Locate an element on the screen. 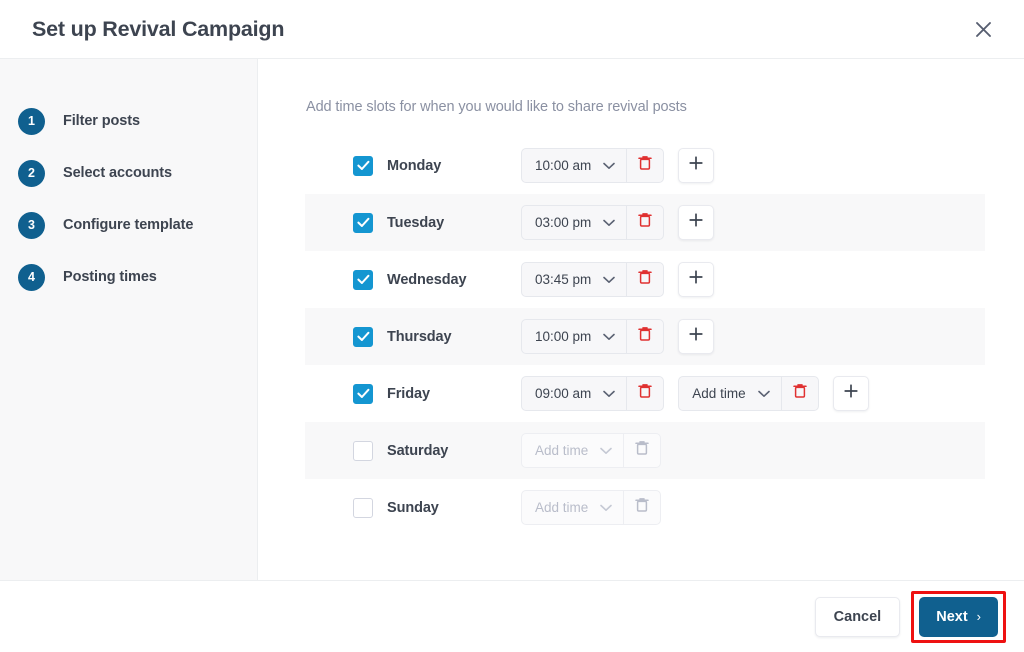 This screenshot has height=652, width=1024. time-select: 03:00 pm is located at coordinates (574, 222).